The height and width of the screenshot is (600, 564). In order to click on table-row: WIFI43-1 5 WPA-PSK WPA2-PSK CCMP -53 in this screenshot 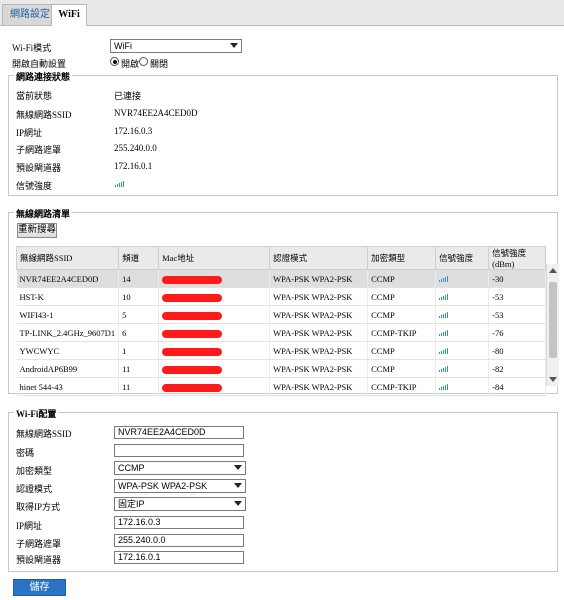, I will do `click(281, 314)`.